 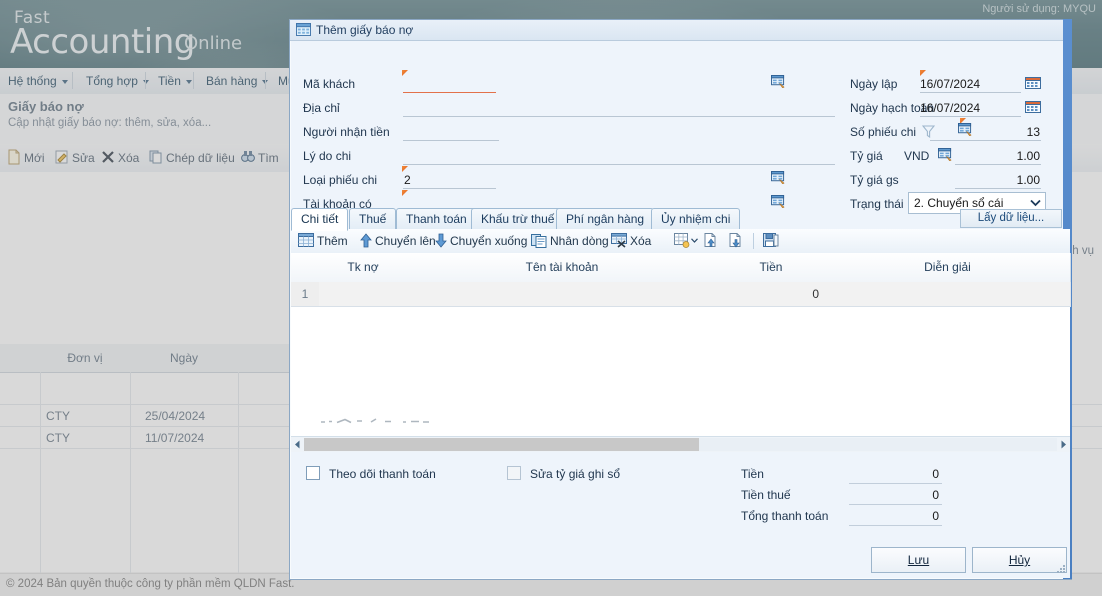 I want to click on add-row-grid-icon, so click(x=306, y=240).